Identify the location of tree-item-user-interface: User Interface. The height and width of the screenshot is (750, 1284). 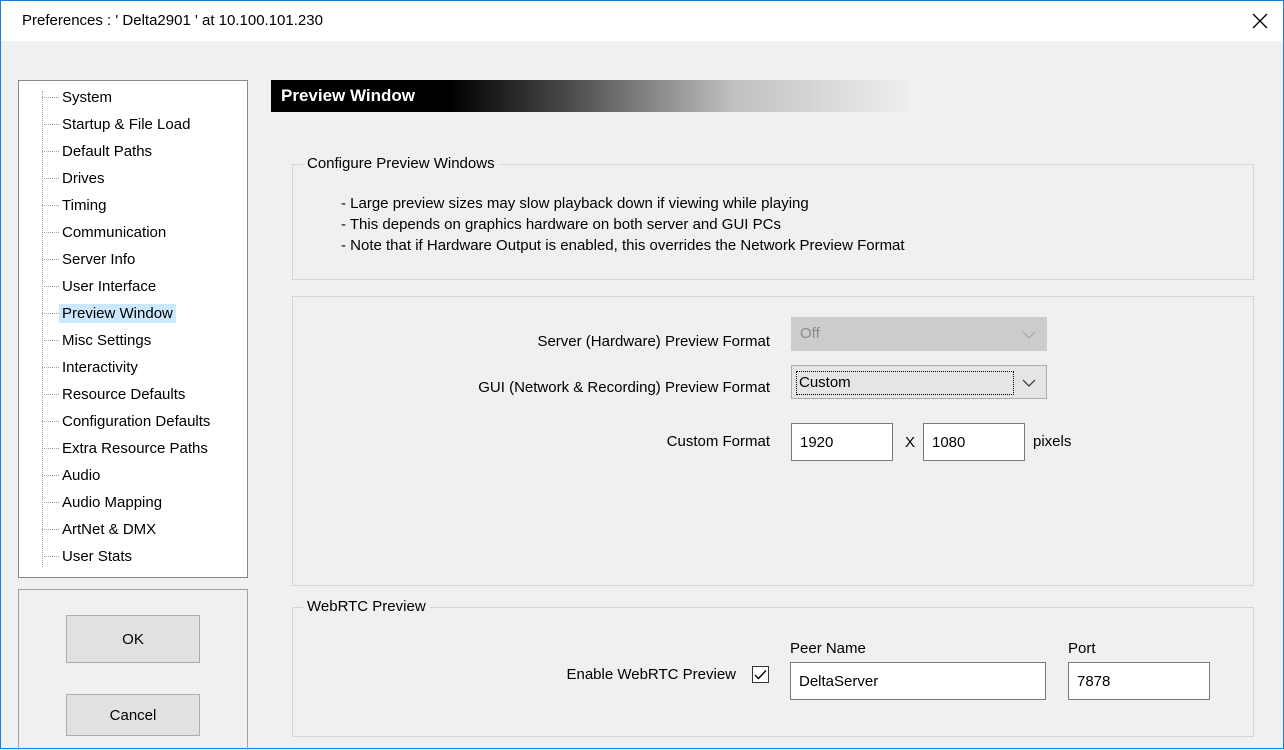
(100, 286).